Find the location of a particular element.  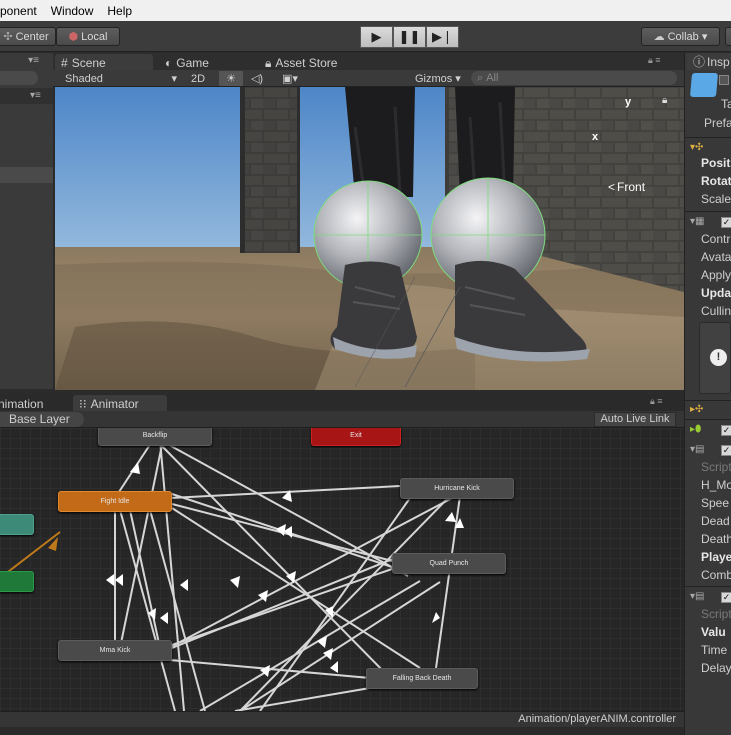

space-local-button: ⬢ Local is located at coordinates (88, 36).